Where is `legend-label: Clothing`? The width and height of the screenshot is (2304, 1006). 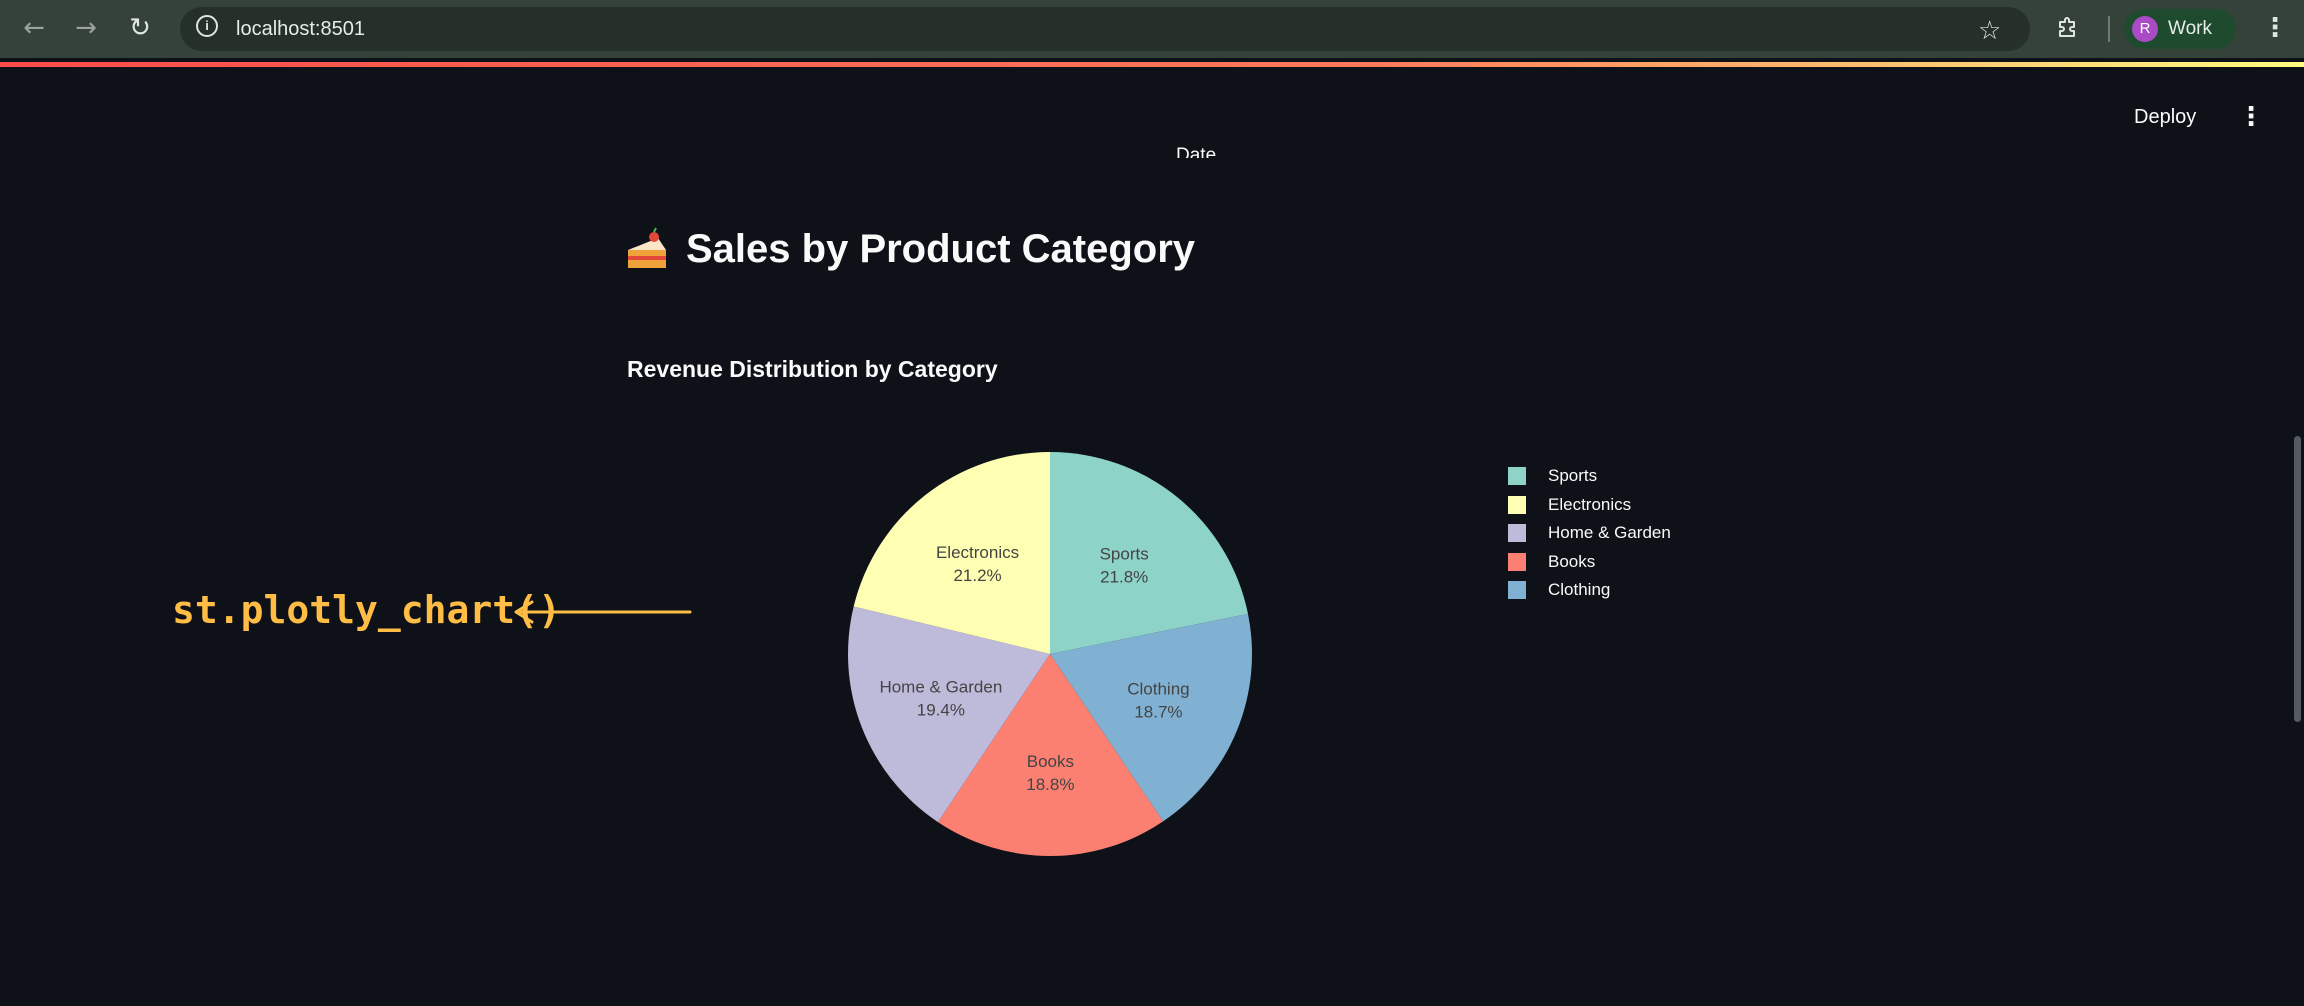 legend-label: Clothing is located at coordinates (1579, 590).